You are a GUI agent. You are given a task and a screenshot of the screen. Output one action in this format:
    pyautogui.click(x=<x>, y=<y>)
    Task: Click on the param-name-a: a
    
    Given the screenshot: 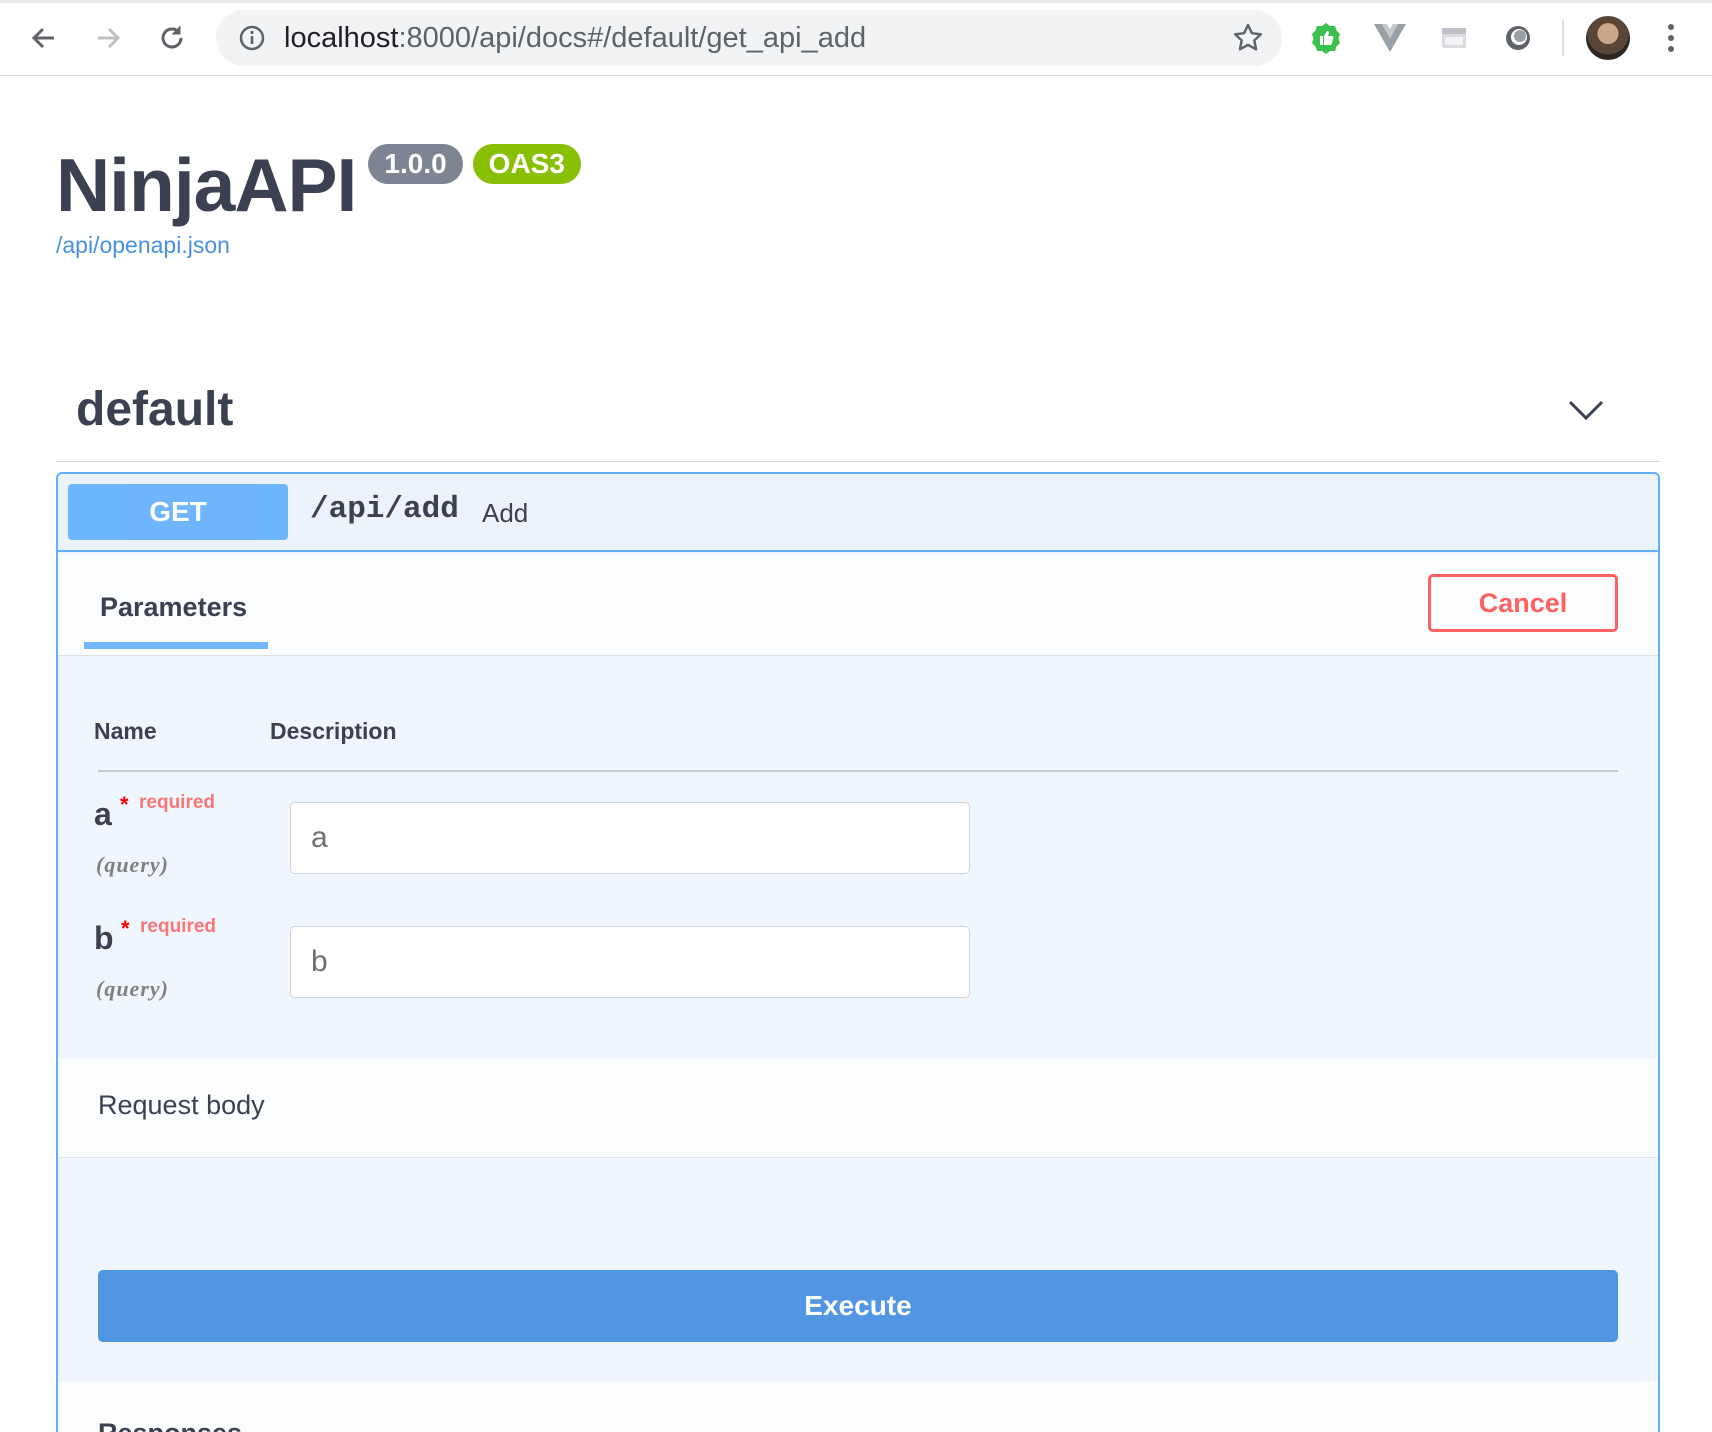 What is the action you would take?
    pyautogui.click(x=103, y=814)
    